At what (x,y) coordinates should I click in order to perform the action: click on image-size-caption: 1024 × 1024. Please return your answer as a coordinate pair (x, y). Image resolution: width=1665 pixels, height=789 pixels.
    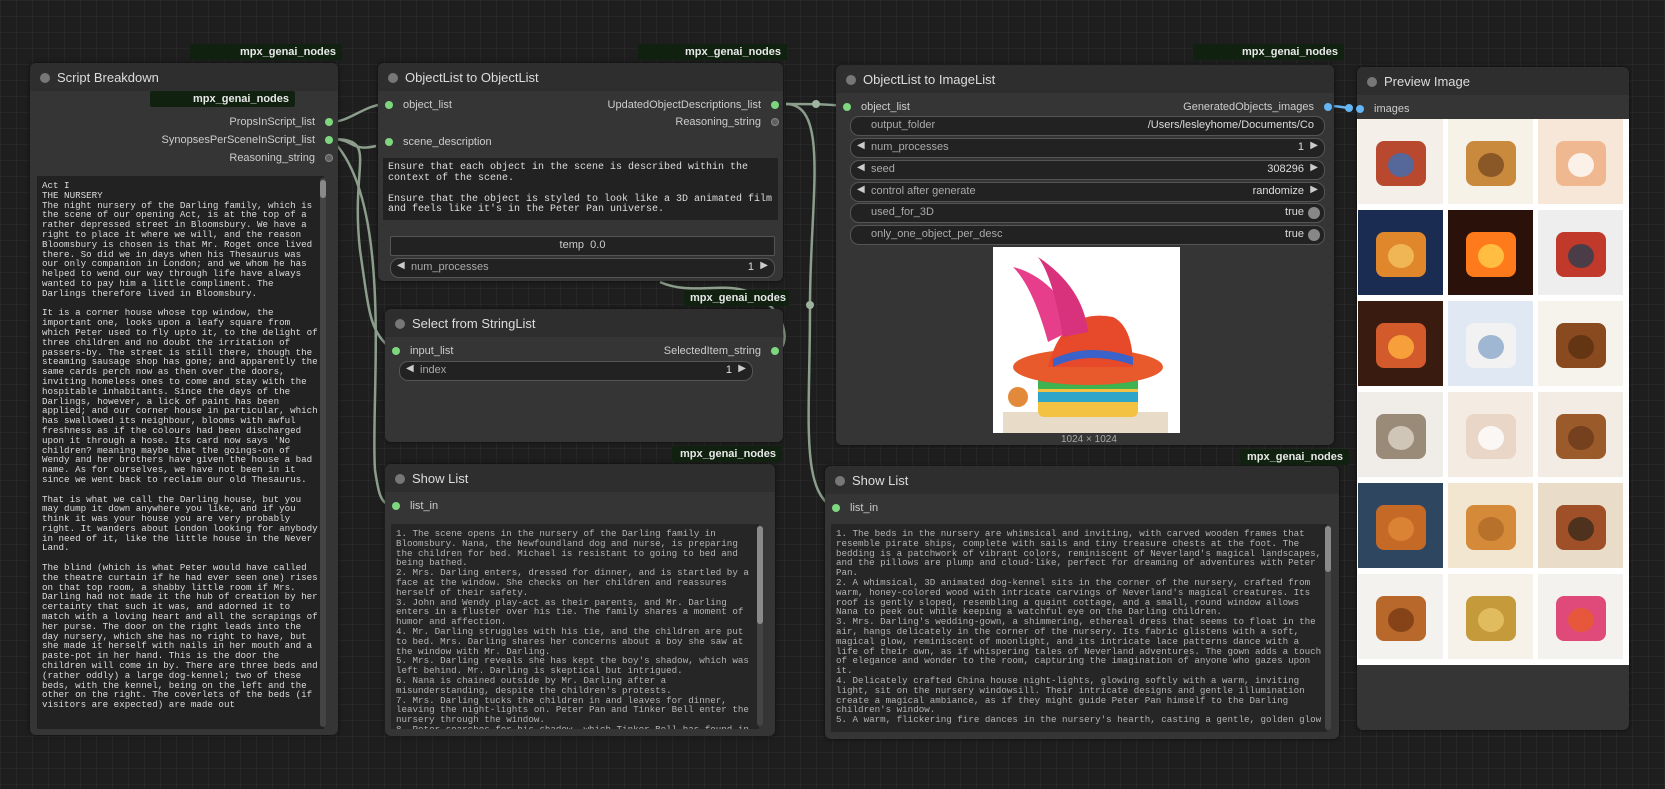
    Looking at the image, I should click on (1089, 439).